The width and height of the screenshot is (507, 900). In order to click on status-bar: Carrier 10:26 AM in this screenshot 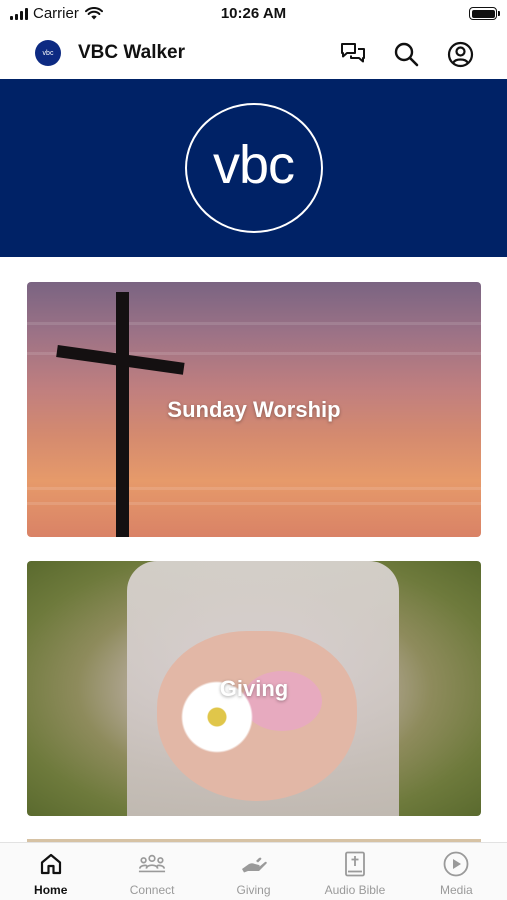, I will do `click(253, 14)`.